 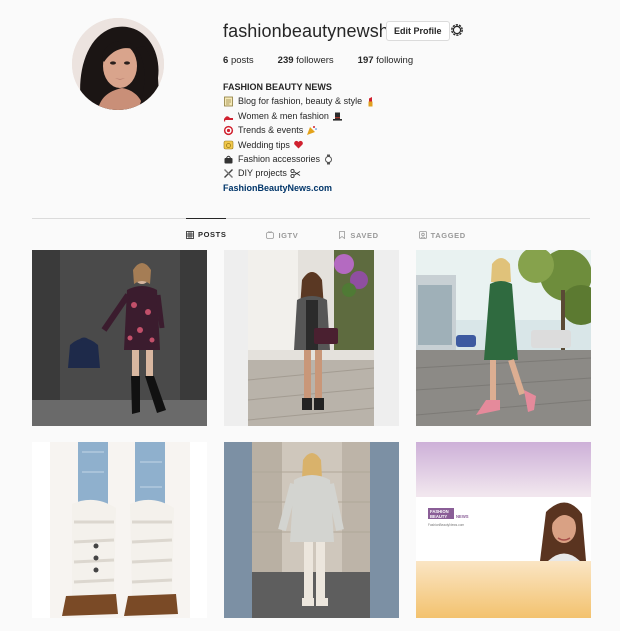 I want to click on profile-avatar, so click(x=118, y=64).